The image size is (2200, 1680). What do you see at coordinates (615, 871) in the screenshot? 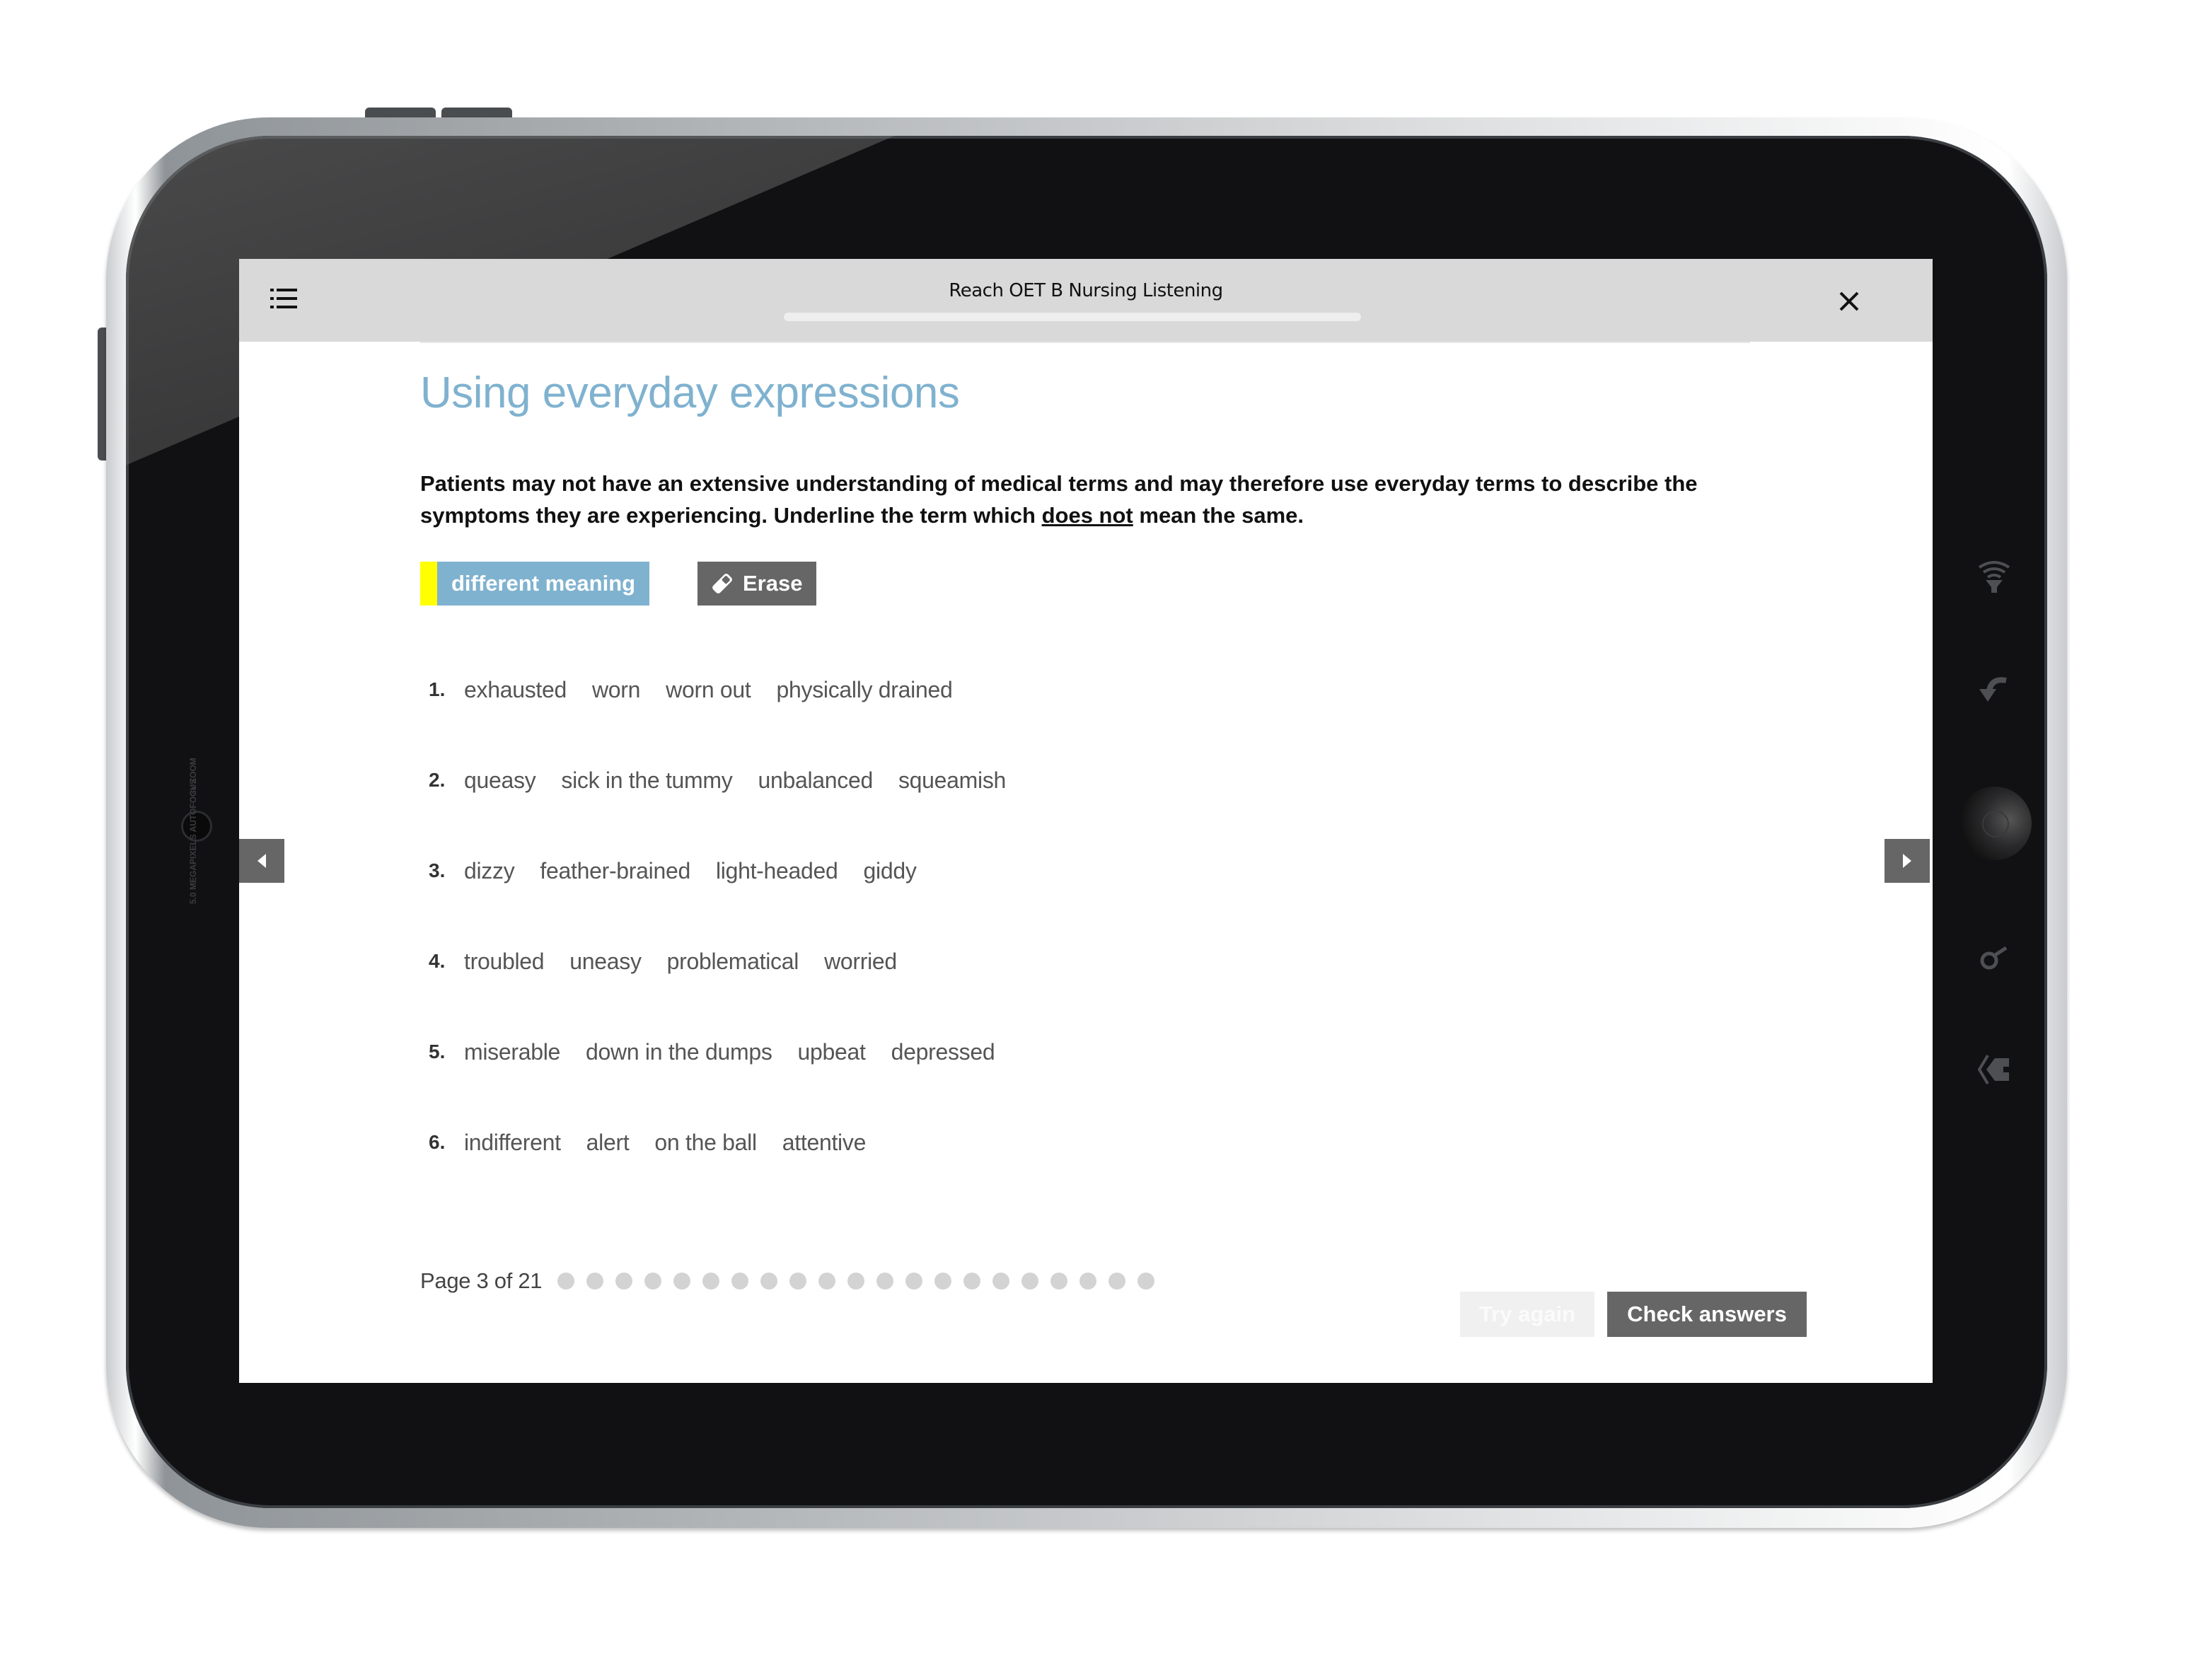
I see `answer-option: feather-brained` at bounding box center [615, 871].